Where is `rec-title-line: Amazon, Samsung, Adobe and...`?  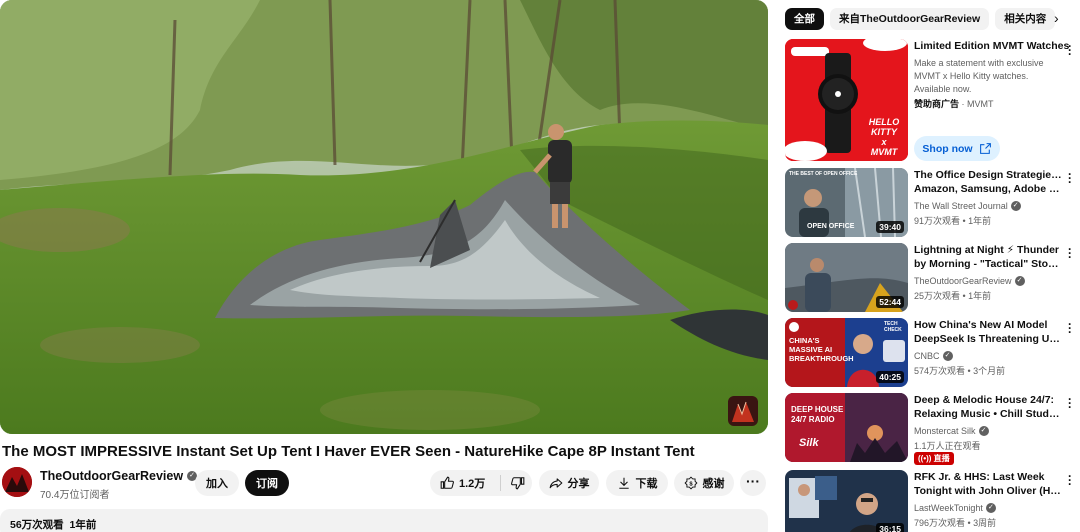 rec-title-line: Amazon, Samsung, Adobe and... is located at coordinates (988, 189).